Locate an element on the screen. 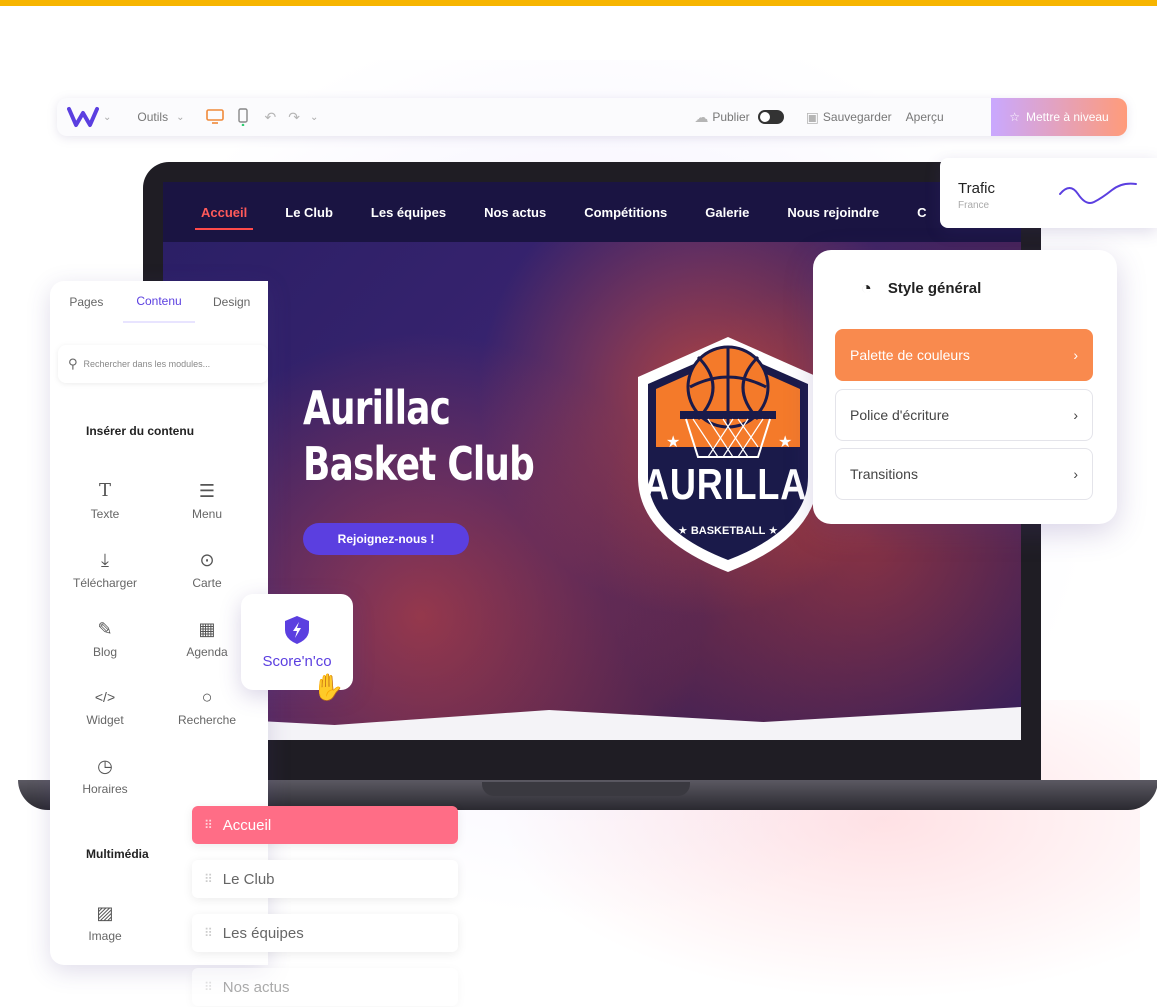 The height and width of the screenshot is (1007, 1157). module-blog: ✎ Blog is located at coordinates (105, 639).